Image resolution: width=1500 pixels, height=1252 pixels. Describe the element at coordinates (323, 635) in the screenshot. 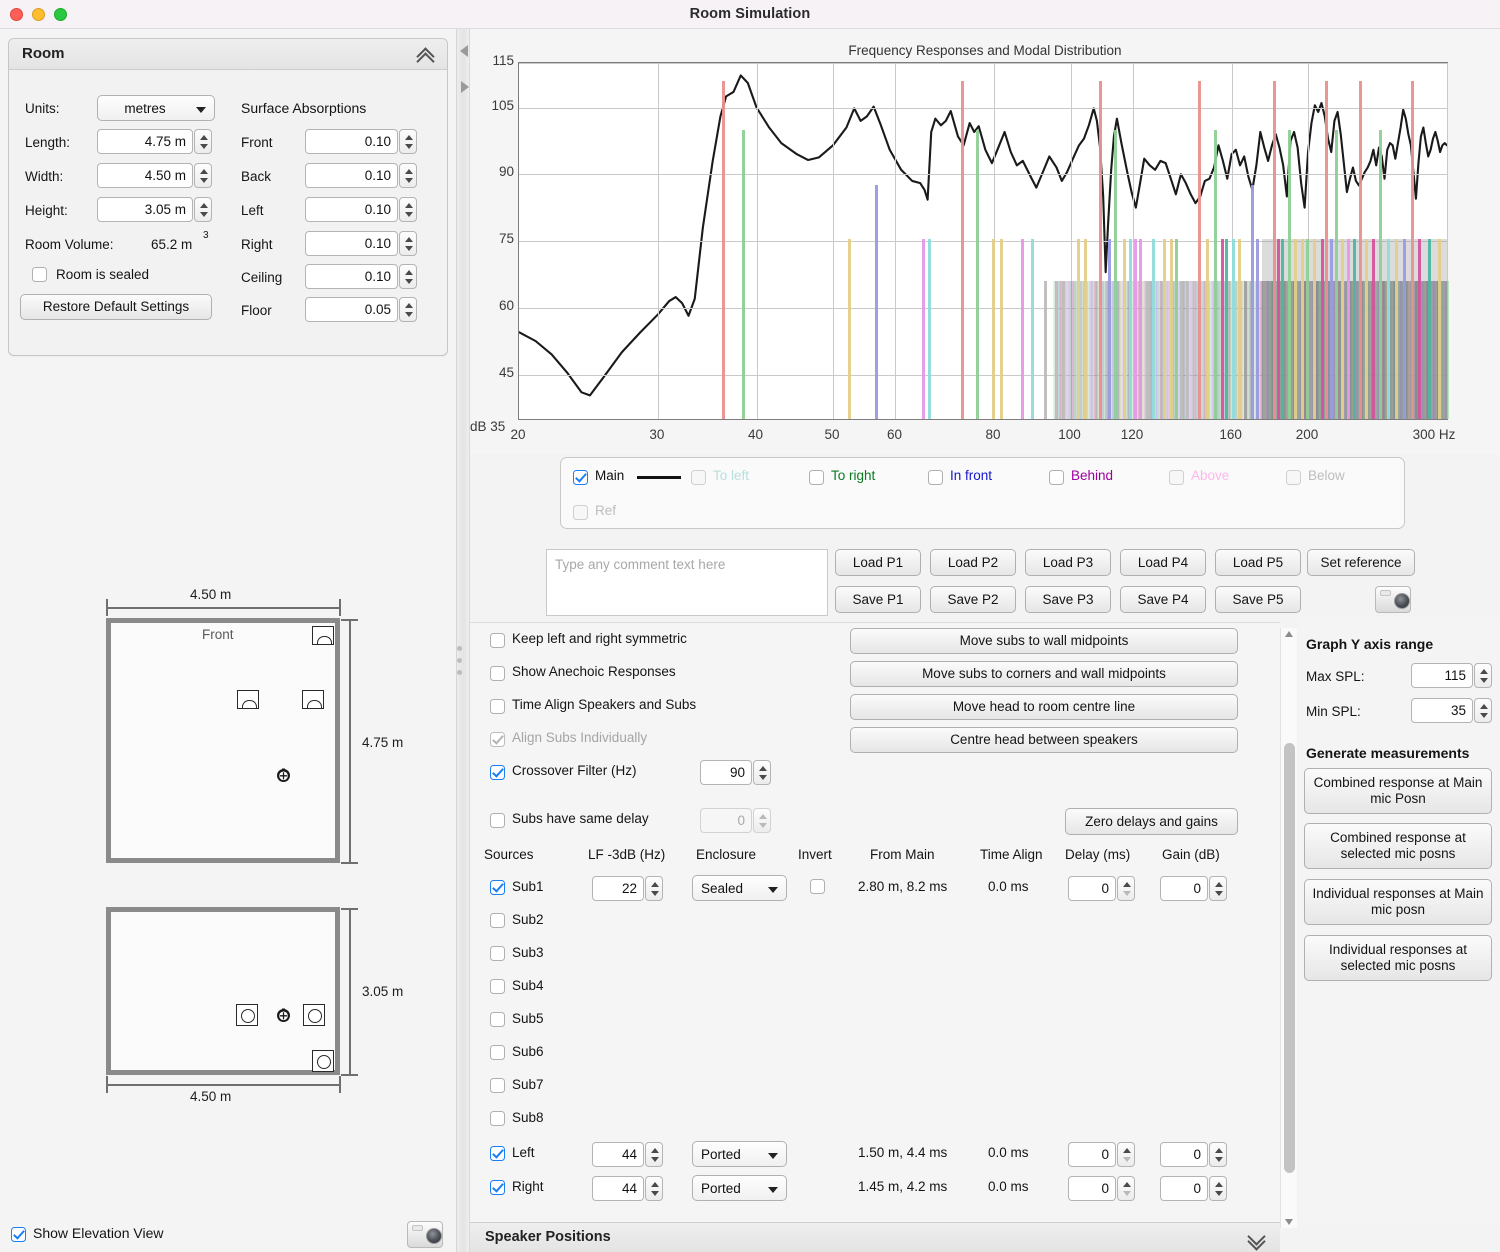

I see `plan-speaker-sub` at that location.